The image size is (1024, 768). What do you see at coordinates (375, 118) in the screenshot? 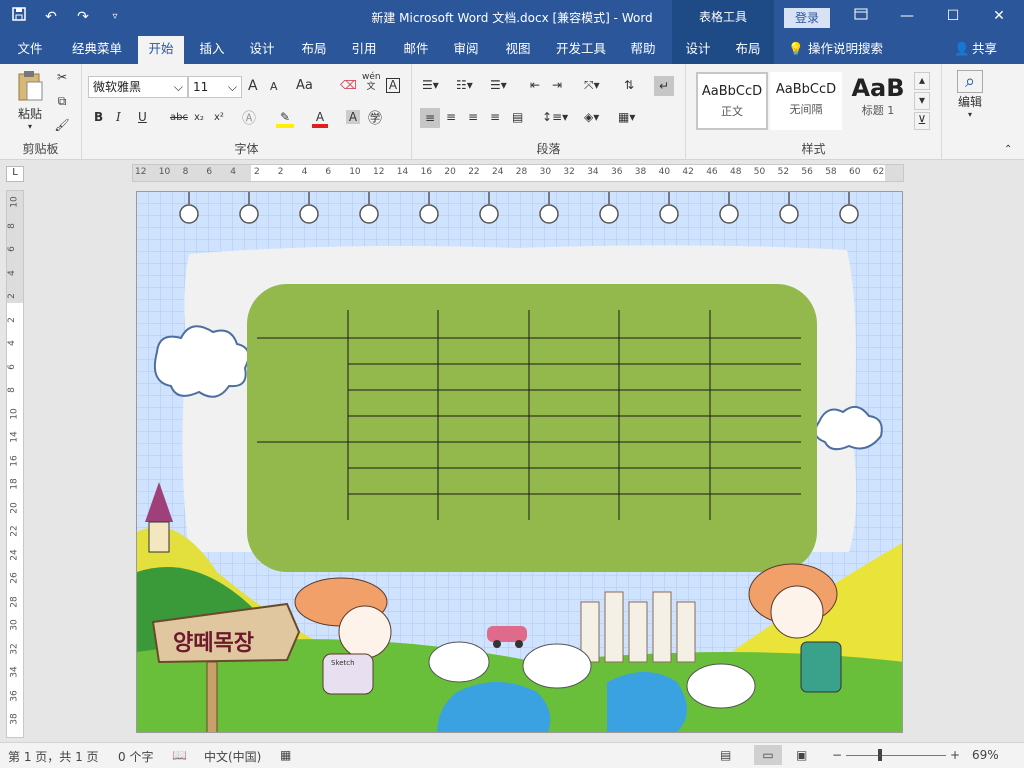
I see `enclose-char-icon: ㊫` at bounding box center [375, 118].